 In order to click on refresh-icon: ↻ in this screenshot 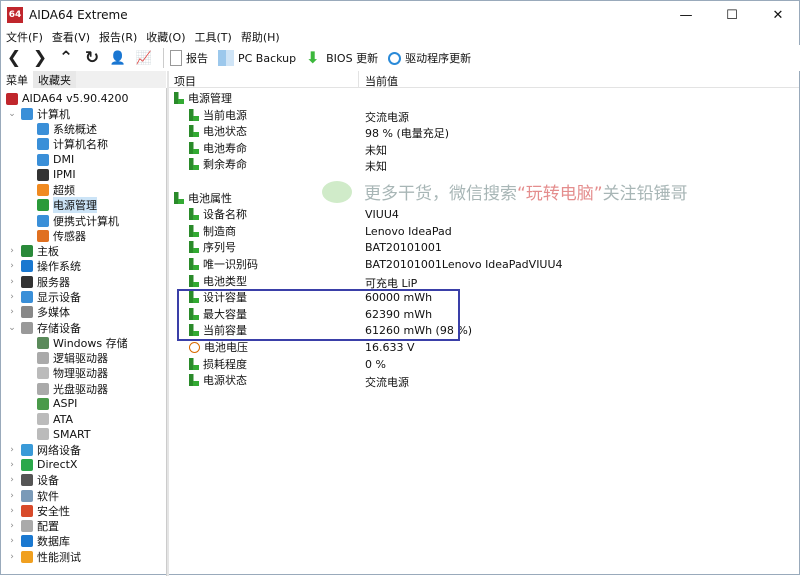, I will do `click(92, 58)`.